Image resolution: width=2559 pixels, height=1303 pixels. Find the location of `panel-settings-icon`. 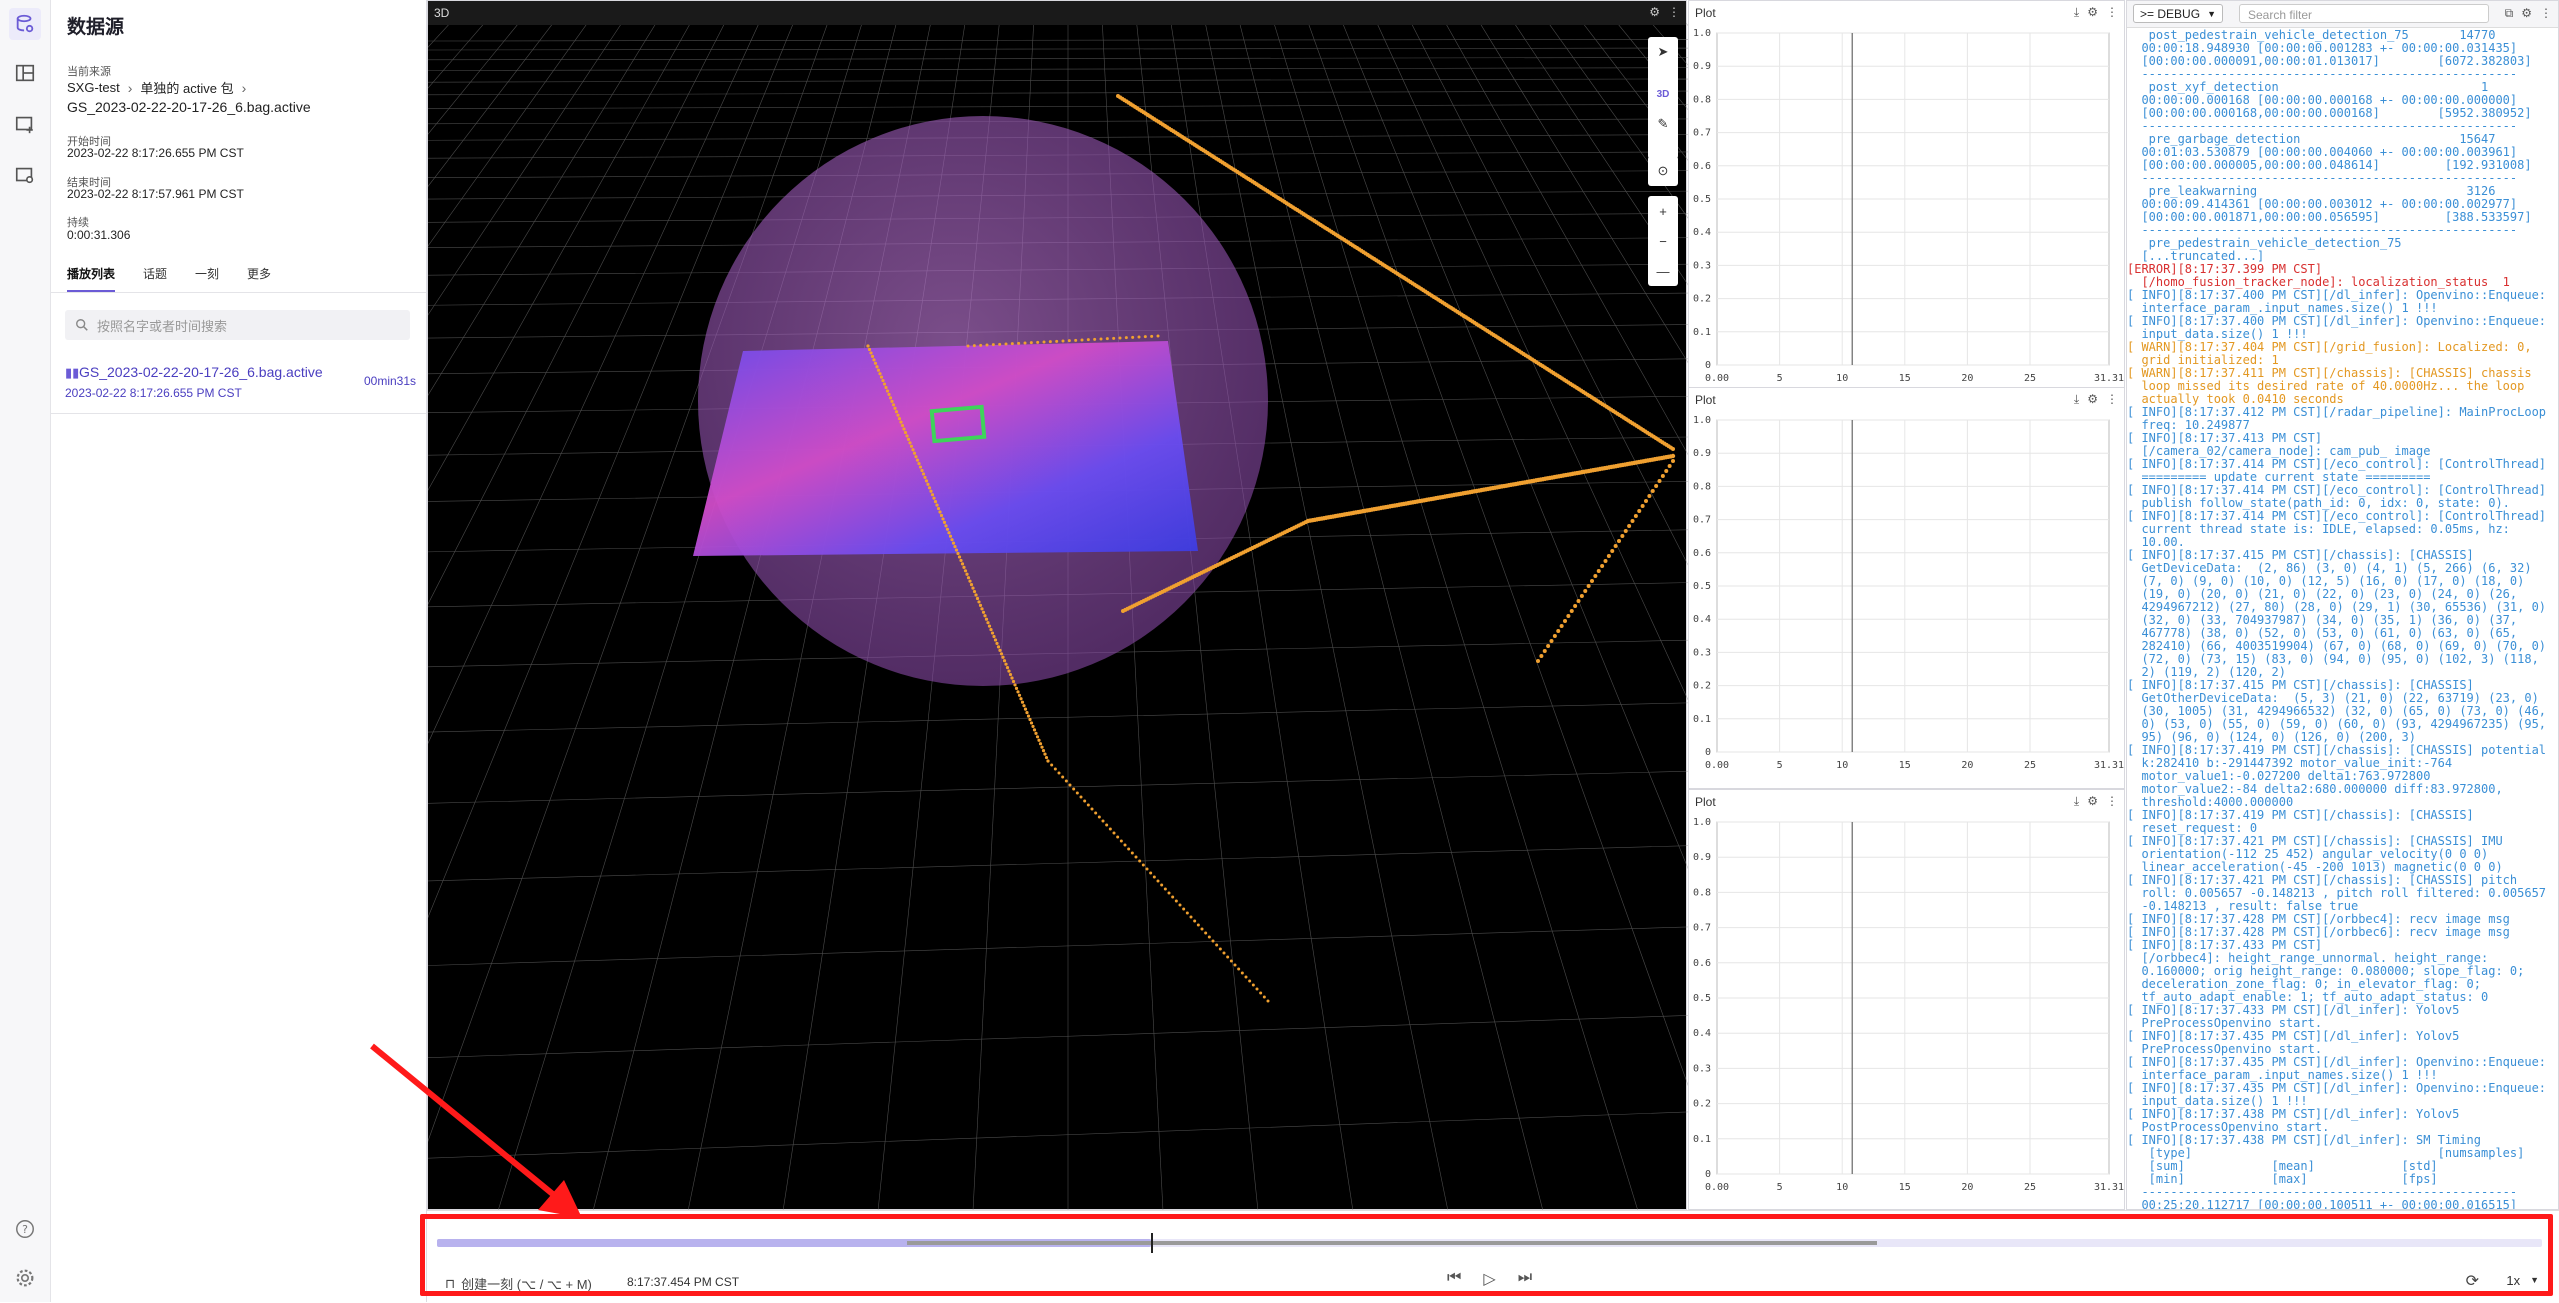

panel-settings-icon is located at coordinates (25, 175).